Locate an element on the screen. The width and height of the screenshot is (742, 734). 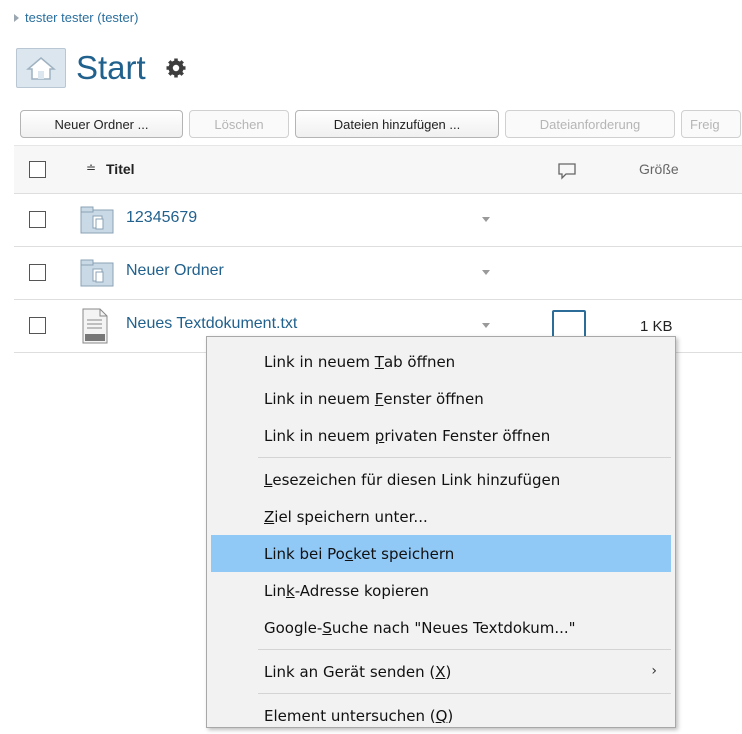
table-row: 12345679 is located at coordinates (378, 220).